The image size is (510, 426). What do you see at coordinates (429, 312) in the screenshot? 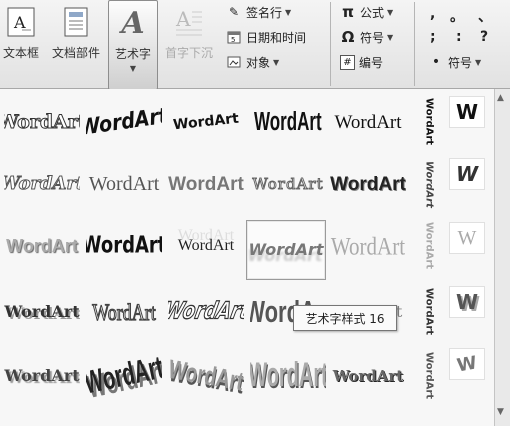
I see `wordart-style-27: WordArt` at bounding box center [429, 312].